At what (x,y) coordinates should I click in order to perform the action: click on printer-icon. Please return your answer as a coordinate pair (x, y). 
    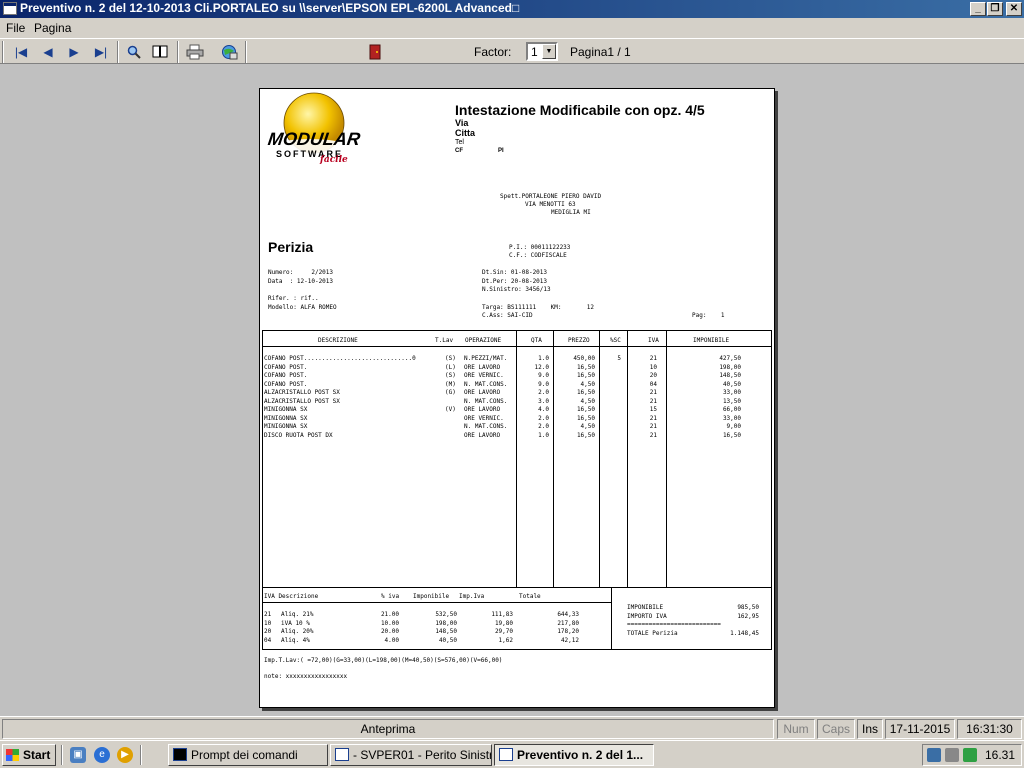
    Looking at the image, I should click on (195, 52).